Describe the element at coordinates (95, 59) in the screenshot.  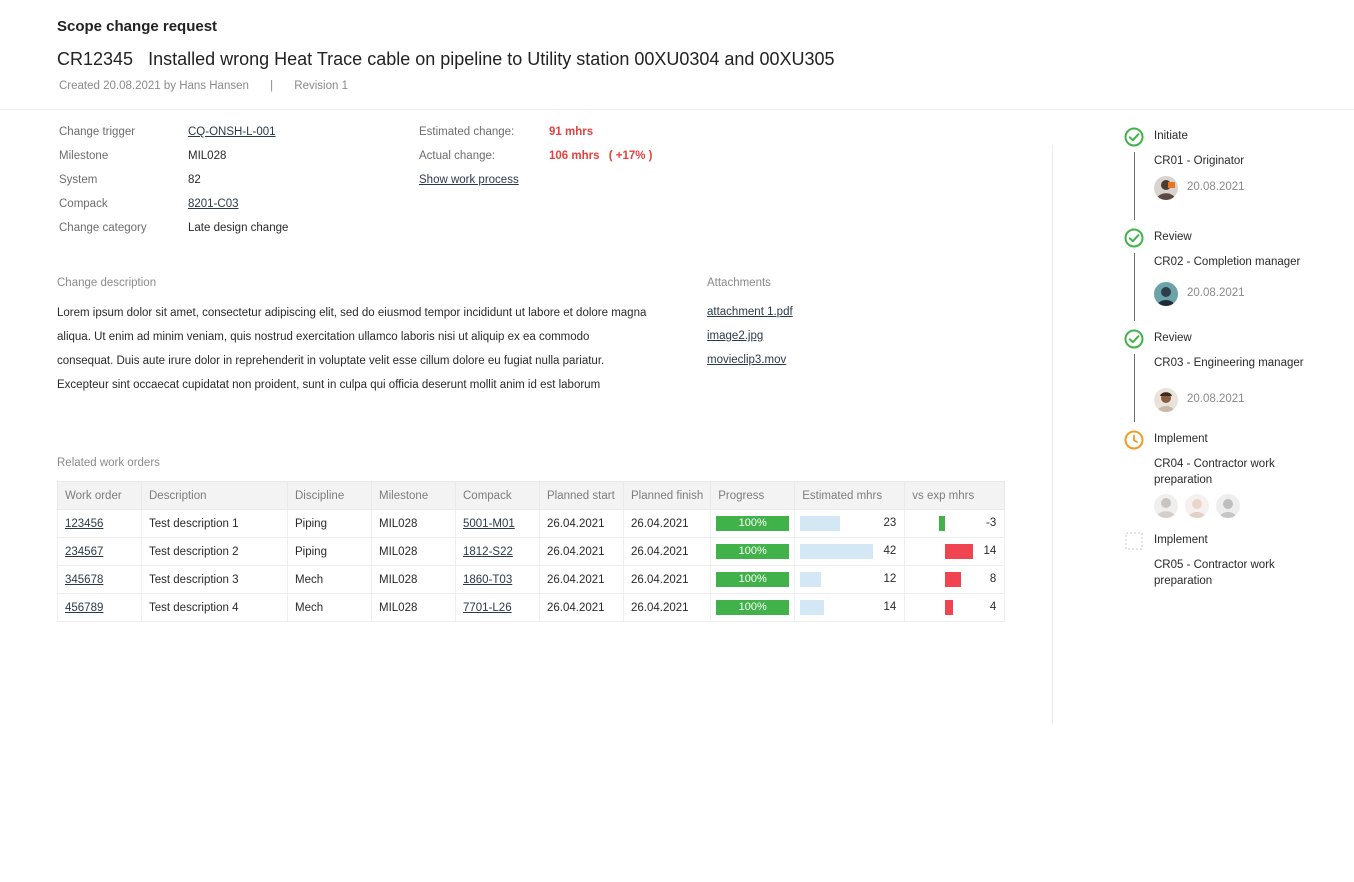
I see `cr-id: CR12345` at that location.